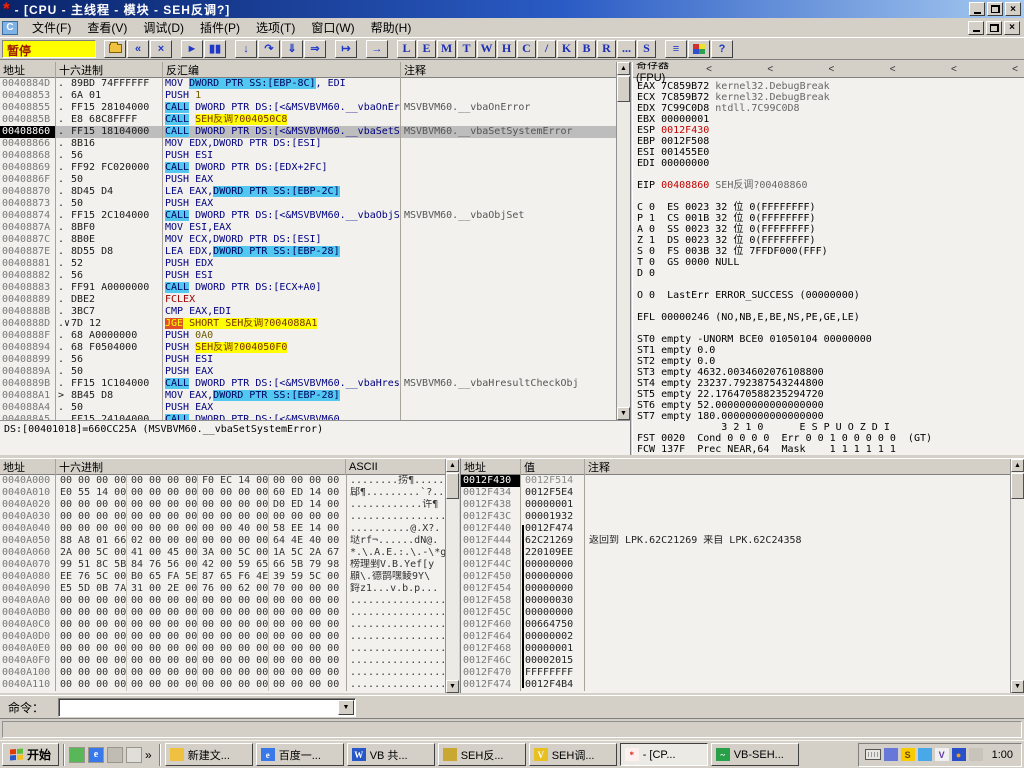  Describe the element at coordinates (742, 553) in the screenshot. I see `stack-row: 0012F448 220109EE` at that location.